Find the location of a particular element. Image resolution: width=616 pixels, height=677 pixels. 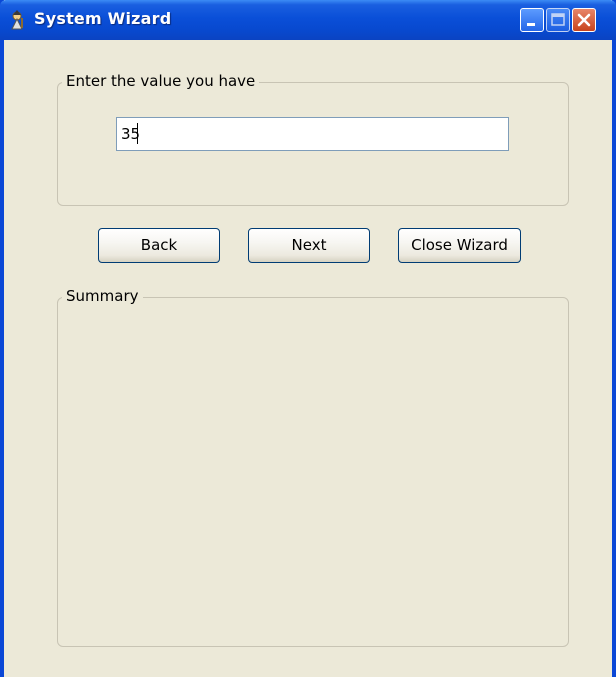

title-bar: System Wizard is located at coordinates (308, 20).